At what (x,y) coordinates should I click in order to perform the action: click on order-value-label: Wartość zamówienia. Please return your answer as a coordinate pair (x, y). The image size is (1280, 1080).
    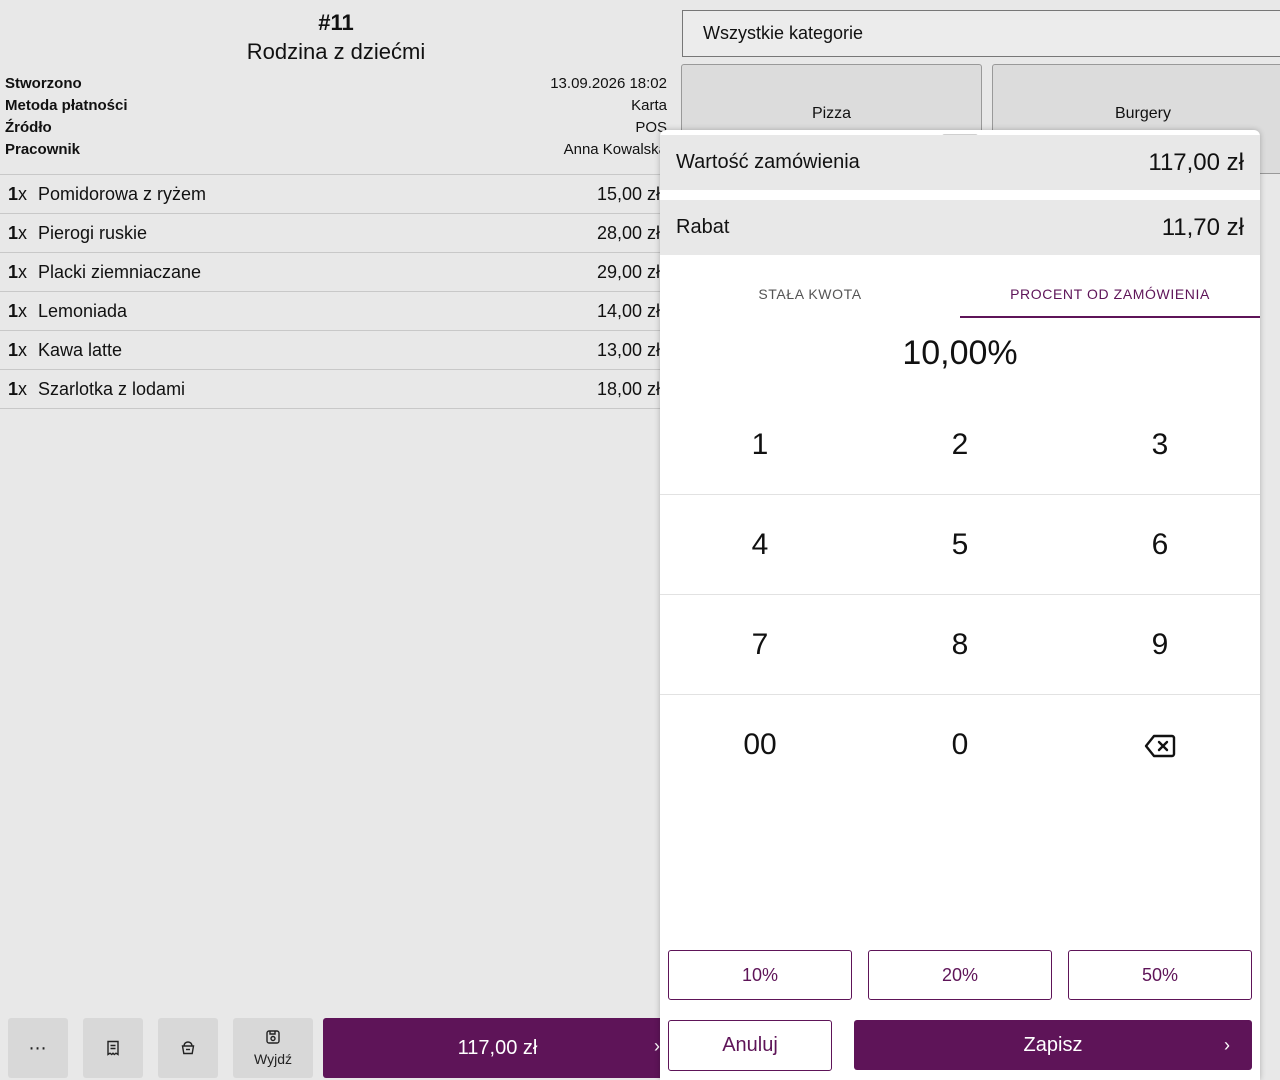
    Looking at the image, I should click on (768, 162).